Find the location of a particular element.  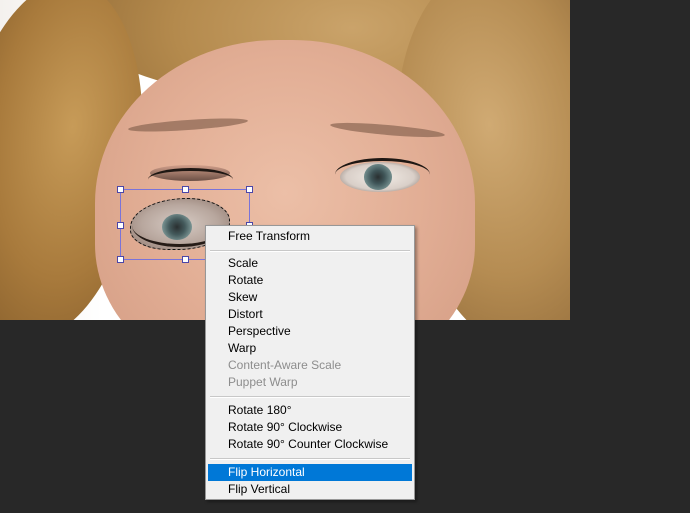

open-eye-lashes is located at coordinates (382, 174).